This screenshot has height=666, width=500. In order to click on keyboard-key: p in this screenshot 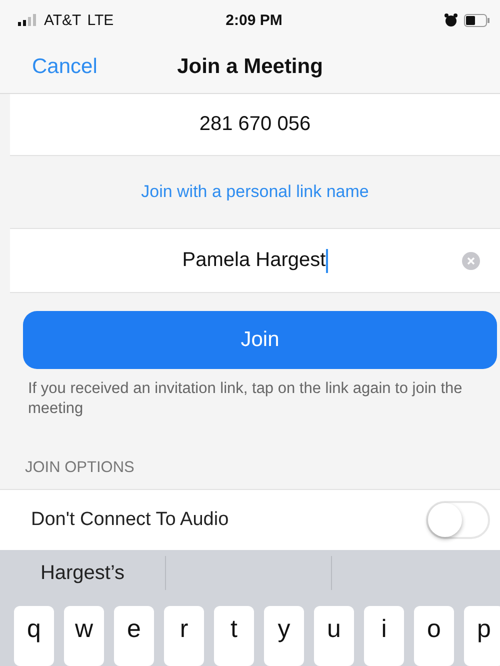, I will do `click(482, 636)`.